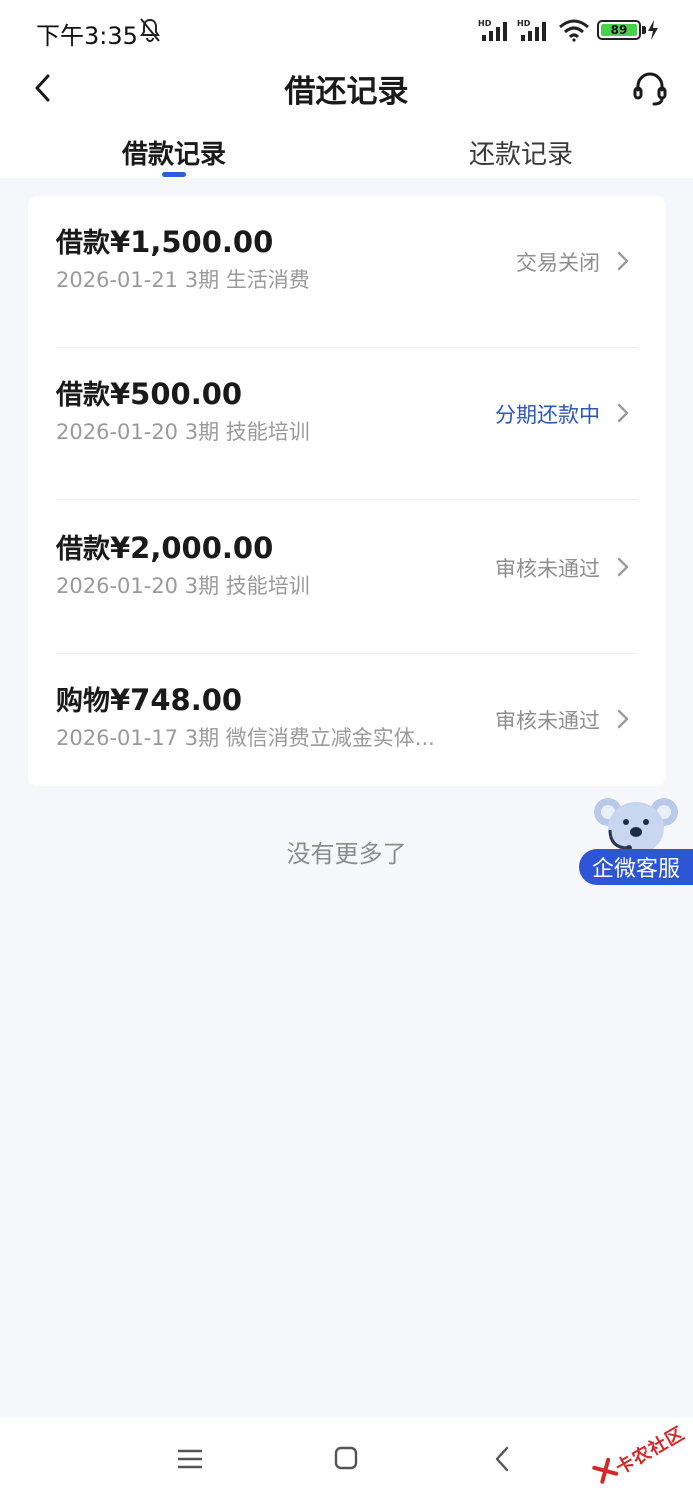 The height and width of the screenshot is (1500, 693). I want to click on headset-icon, so click(650, 88).